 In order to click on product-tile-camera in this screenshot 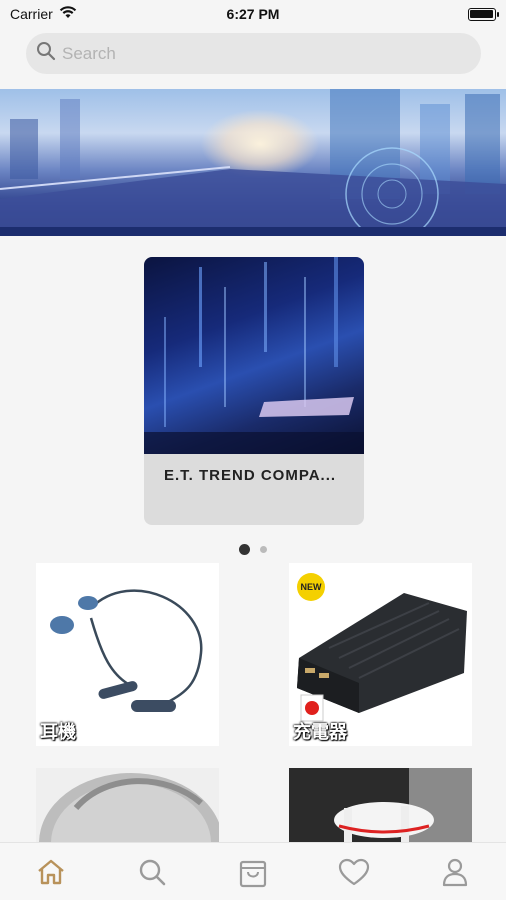, I will do `click(380, 805)`.